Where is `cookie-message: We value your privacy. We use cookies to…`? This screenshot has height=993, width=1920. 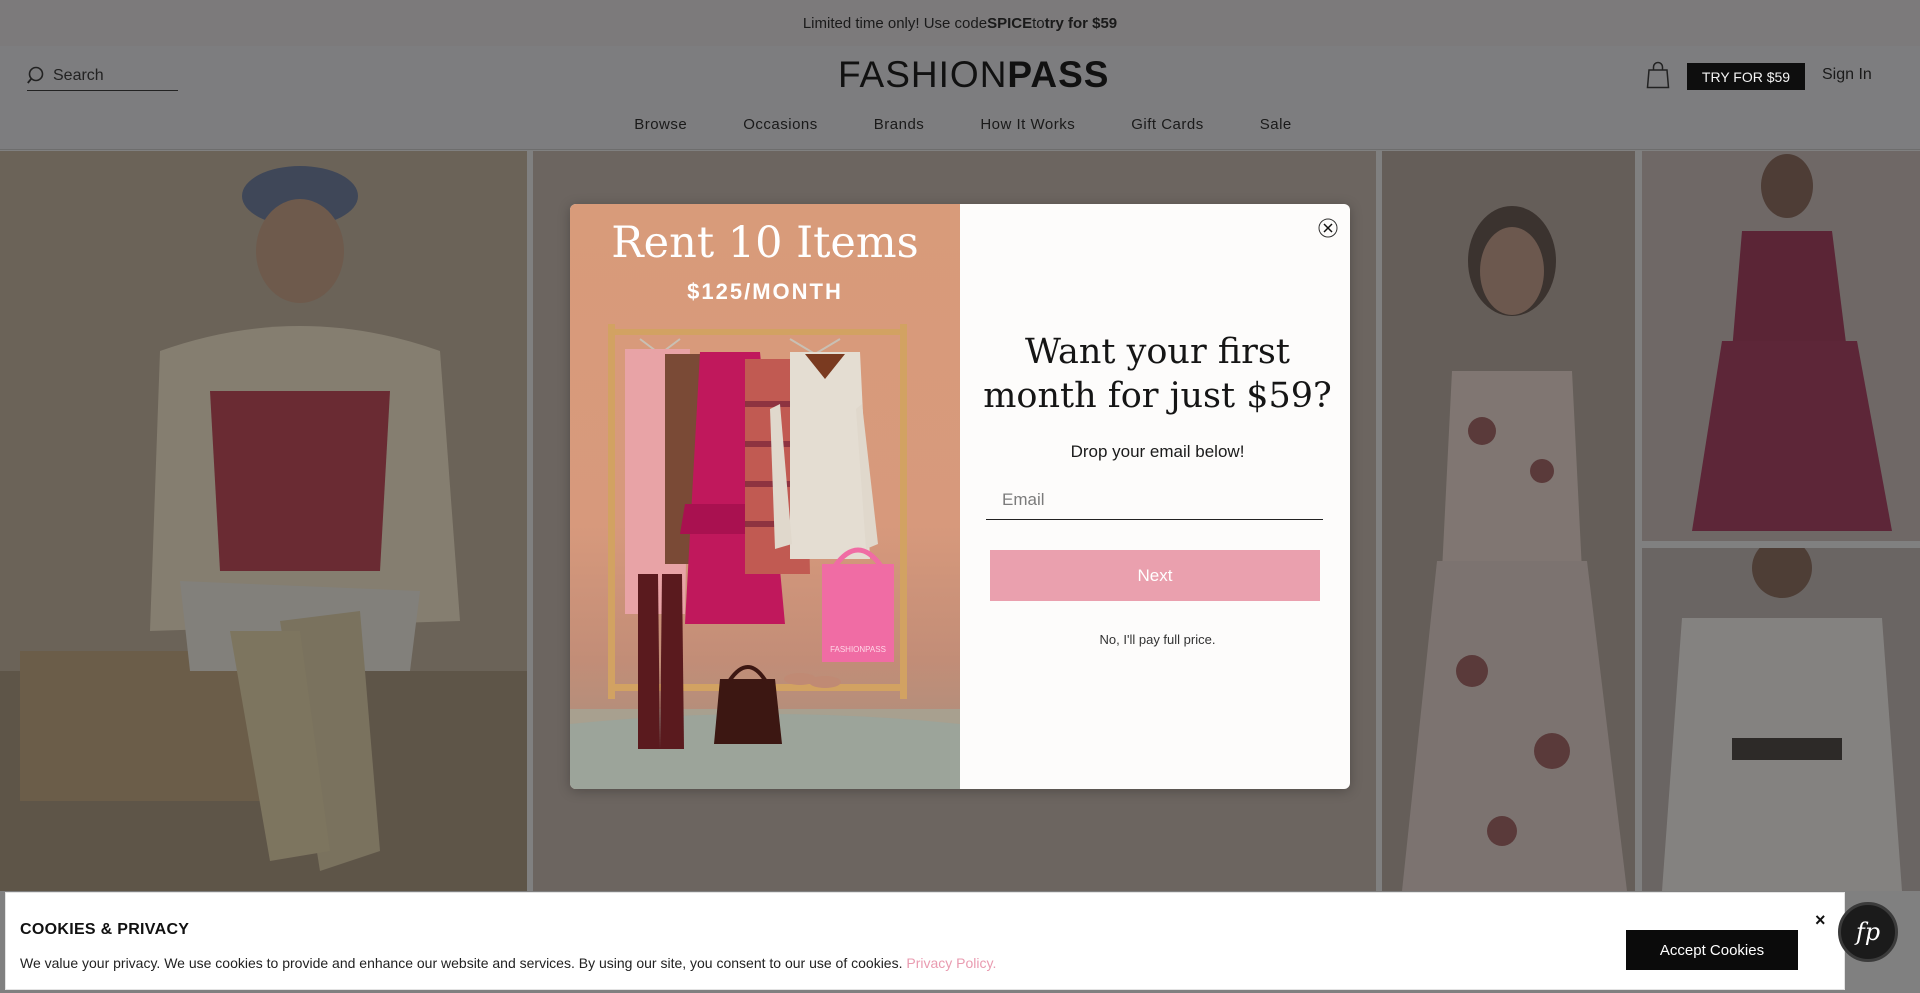
cookie-message: We value your privacy. We use cookies to… is located at coordinates (508, 963).